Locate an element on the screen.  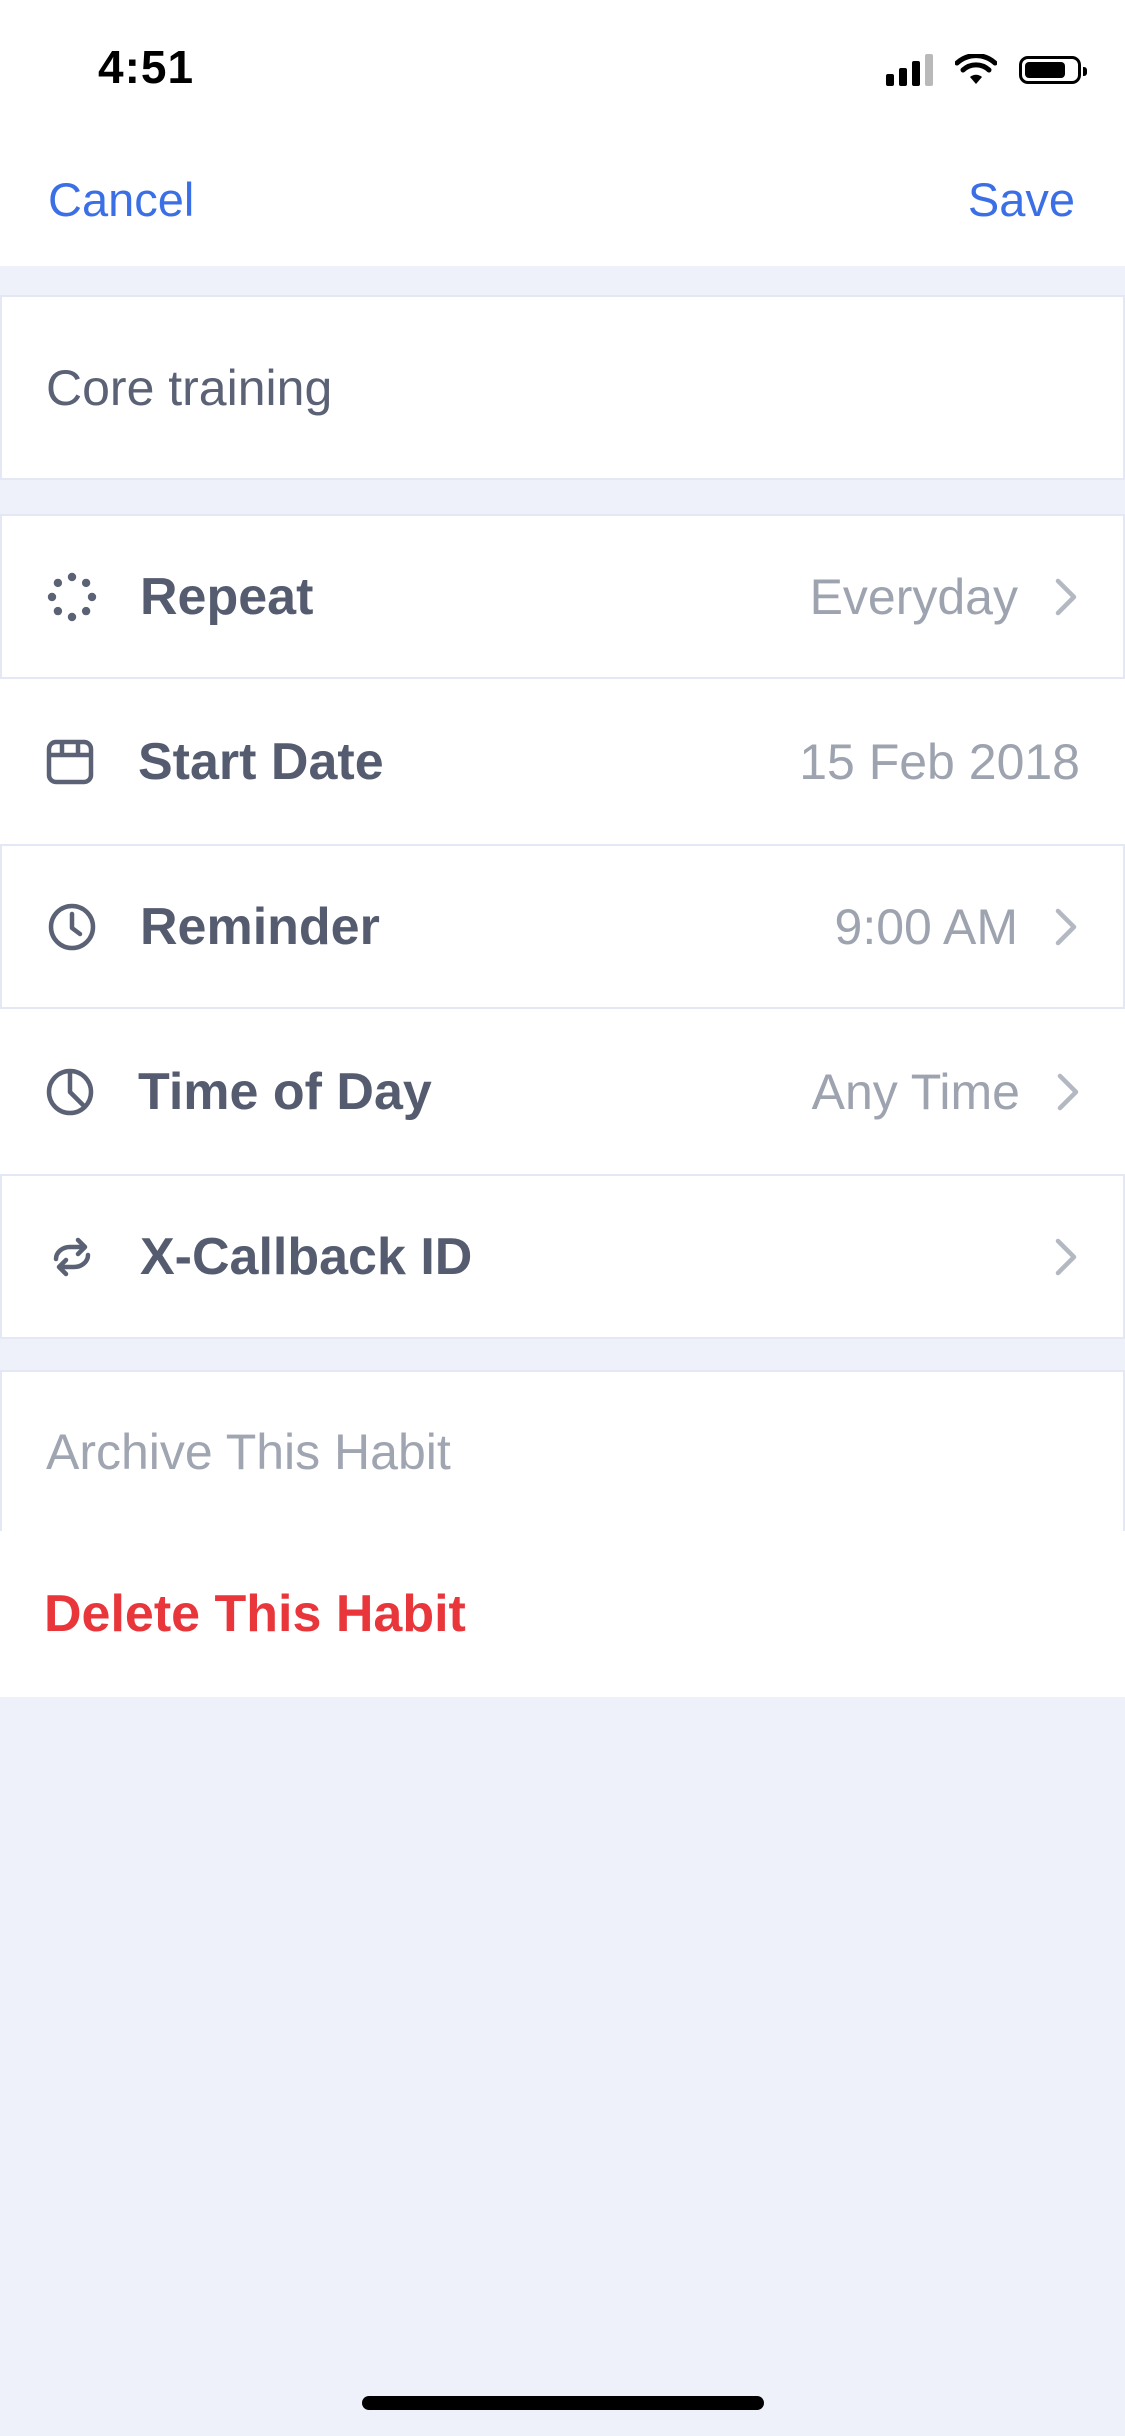
cellular-signal-icon is located at coordinates (909, 70).